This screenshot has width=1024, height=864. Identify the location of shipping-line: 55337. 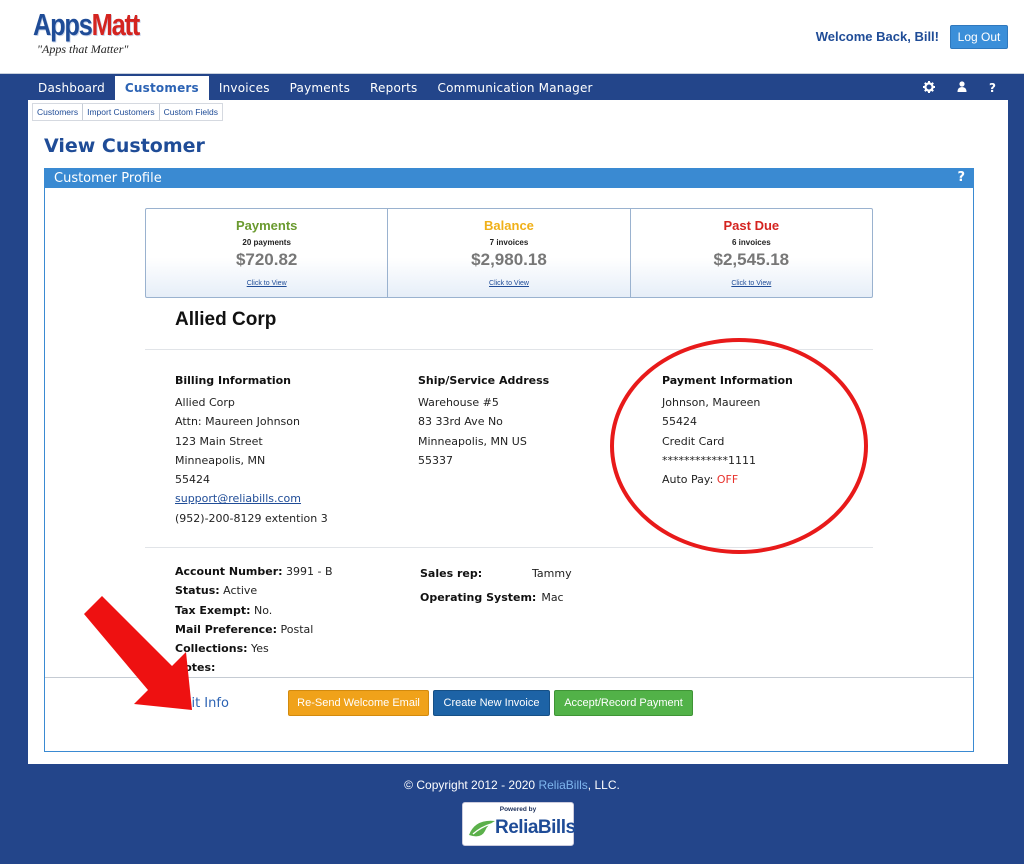
(435, 460).